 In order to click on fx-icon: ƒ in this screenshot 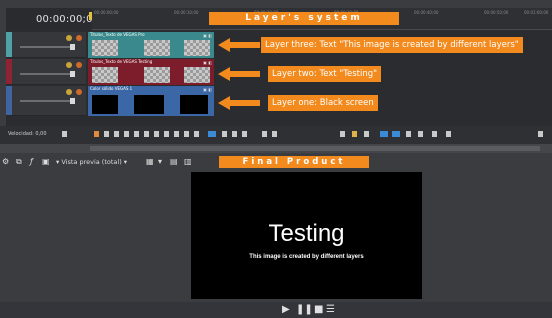, I will do `click(31, 161)`.